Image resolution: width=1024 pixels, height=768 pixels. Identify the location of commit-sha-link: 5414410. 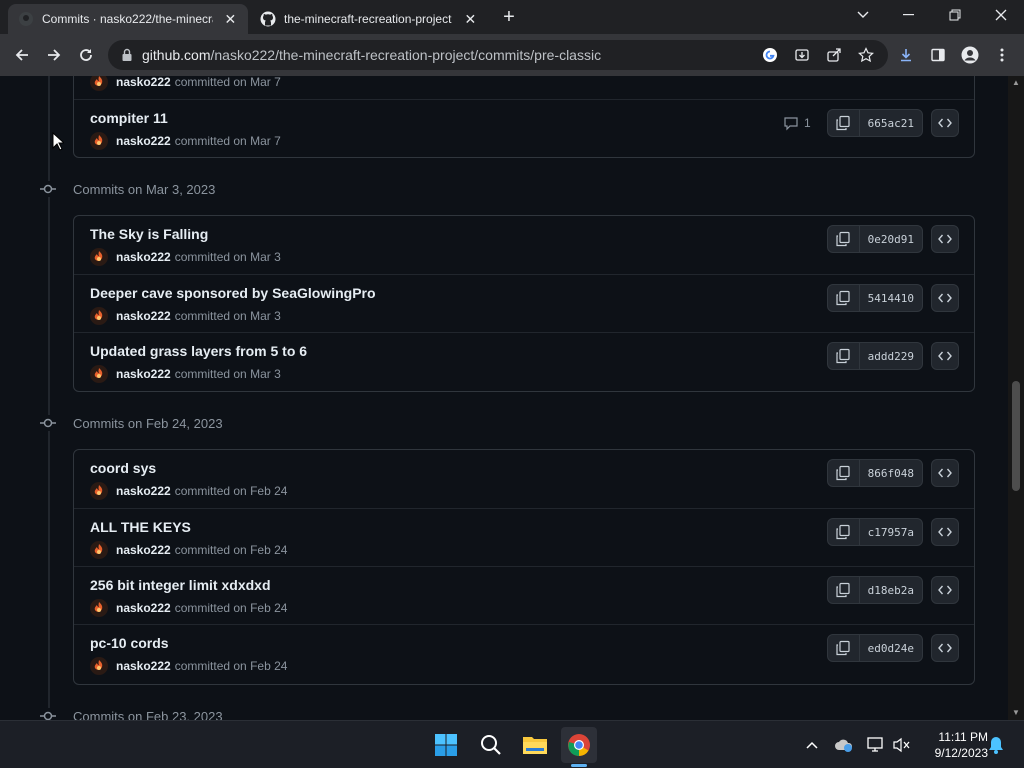
(891, 298).